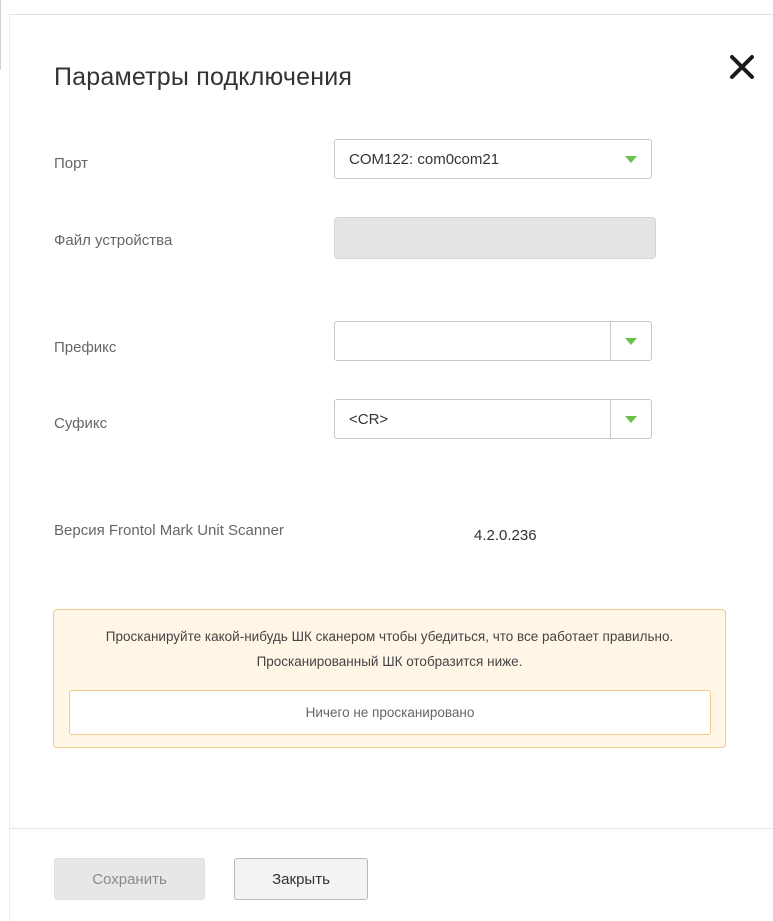  What do you see at coordinates (81, 423) in the screenshot?
I see `suffix-label: Суфикс` at bounding box center [81, 423].